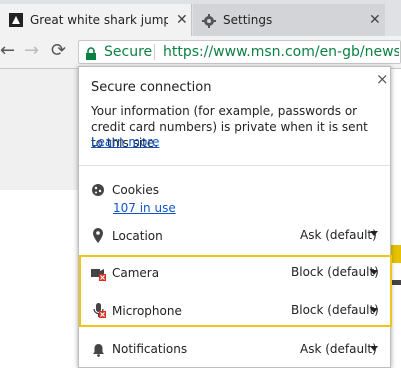  What do you see at coordinates (234, 165) in the screenshot?
I see `divider` at bounding box center [234, 165].